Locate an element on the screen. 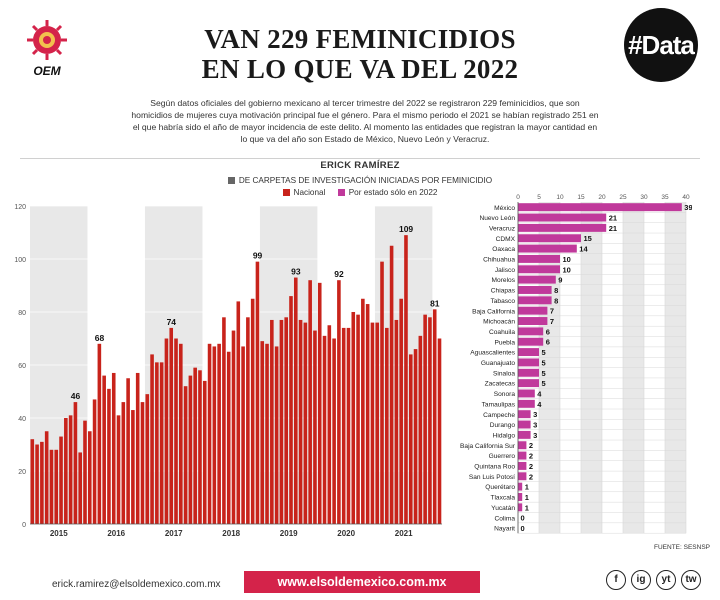 This screenshot has width=720, height=600. twitter-icon: tw is located at coordinates (691, 580).